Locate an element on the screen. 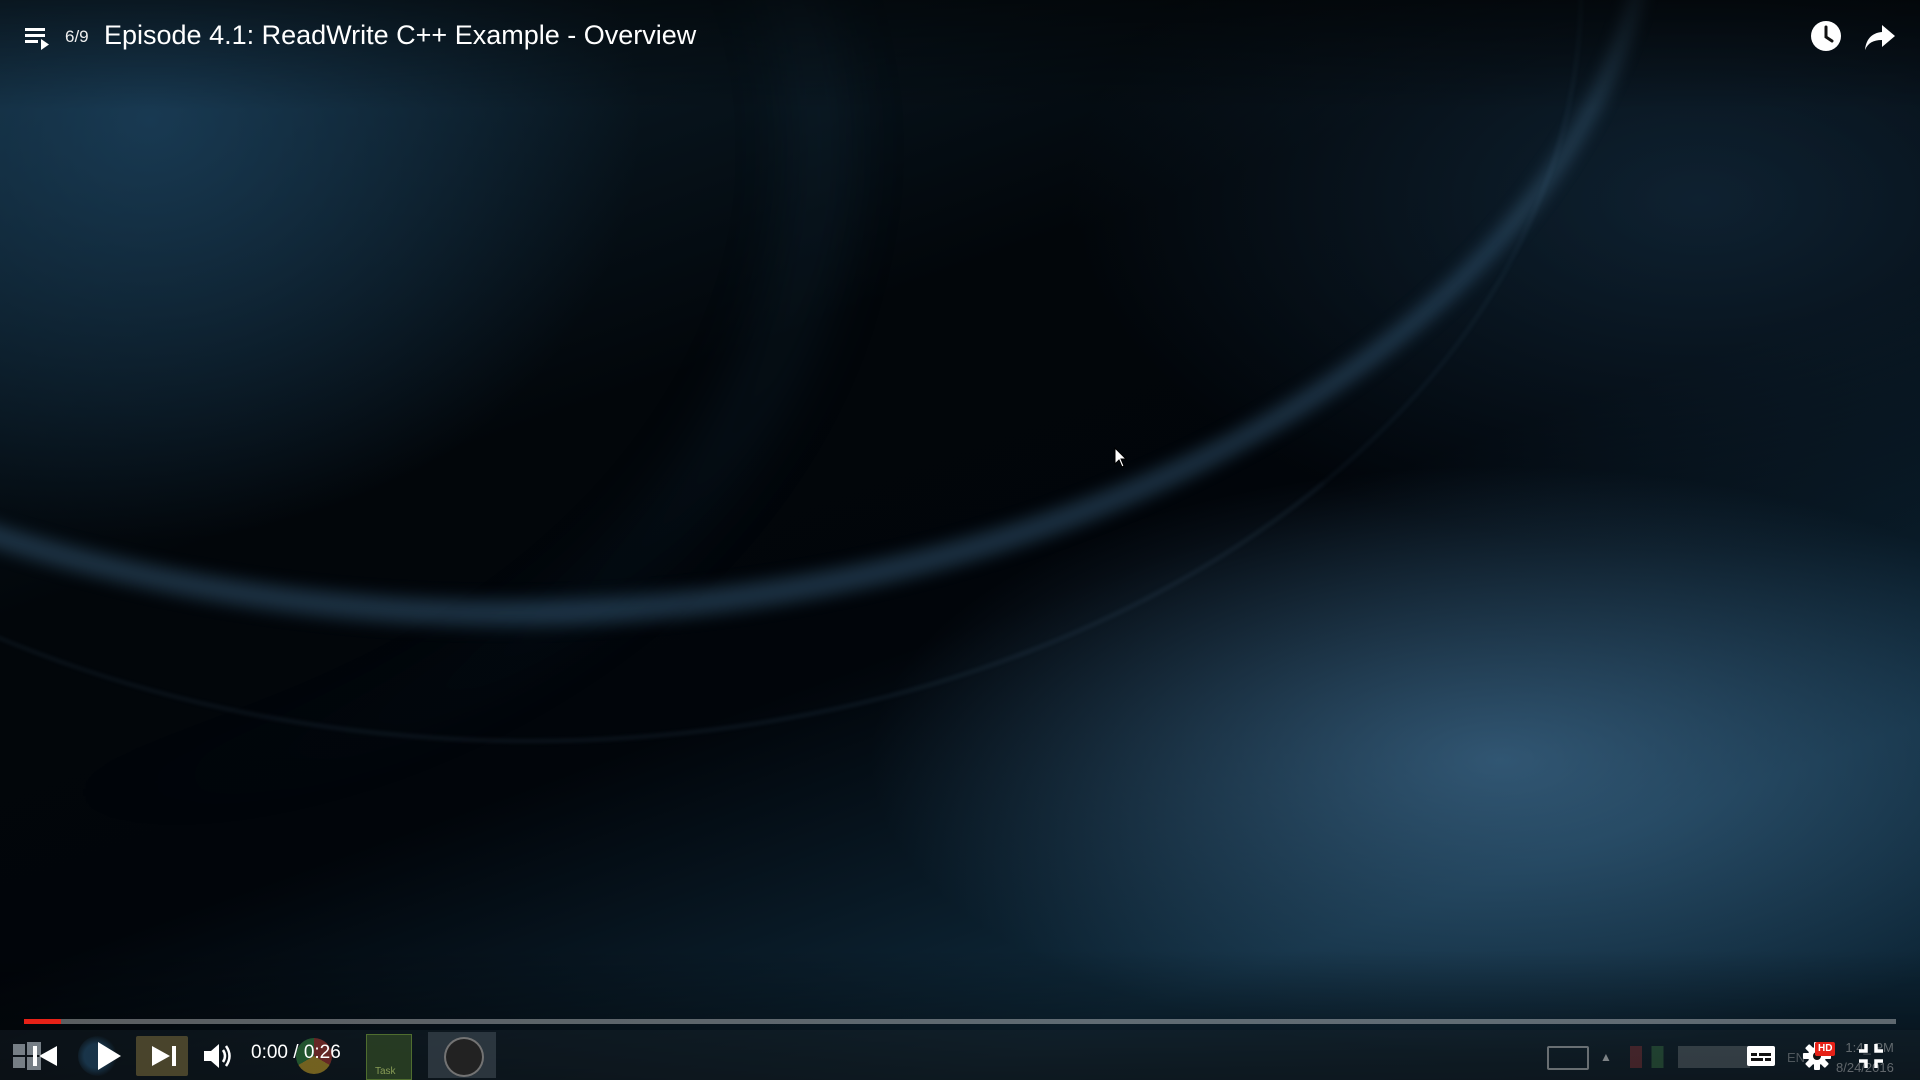 The image size is (1920, 1080). subtitles-button is located at coordinates (1761, 1056).